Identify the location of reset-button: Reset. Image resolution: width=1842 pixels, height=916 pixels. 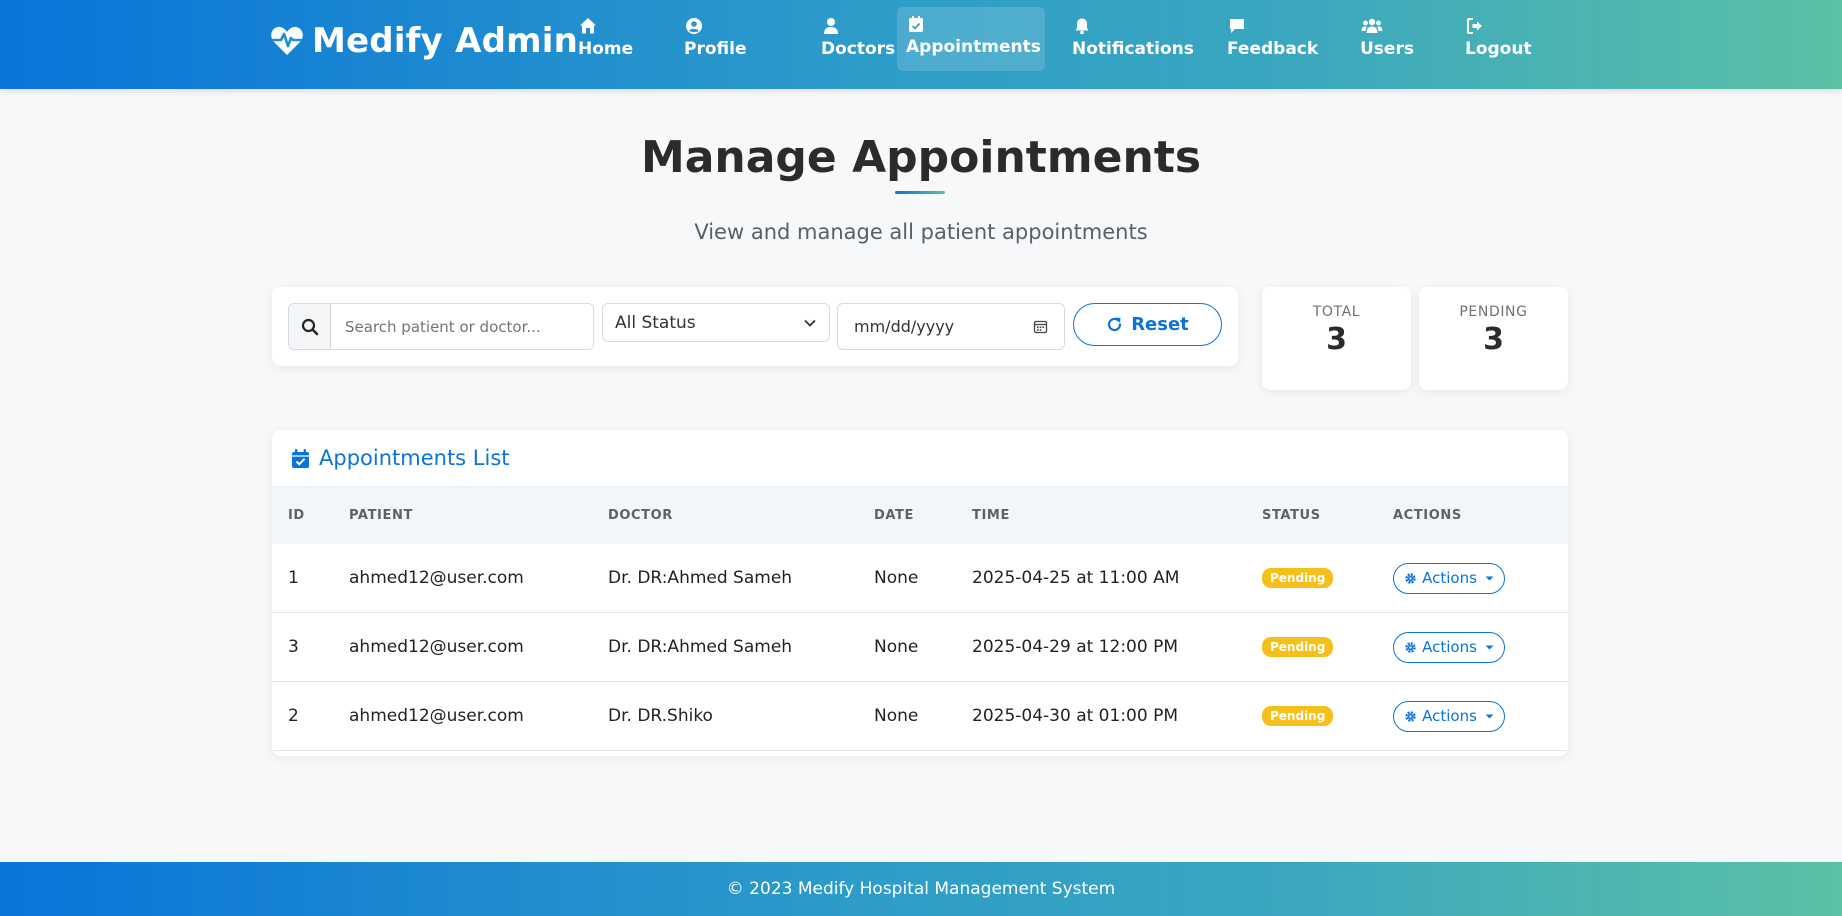
(1147, 324).